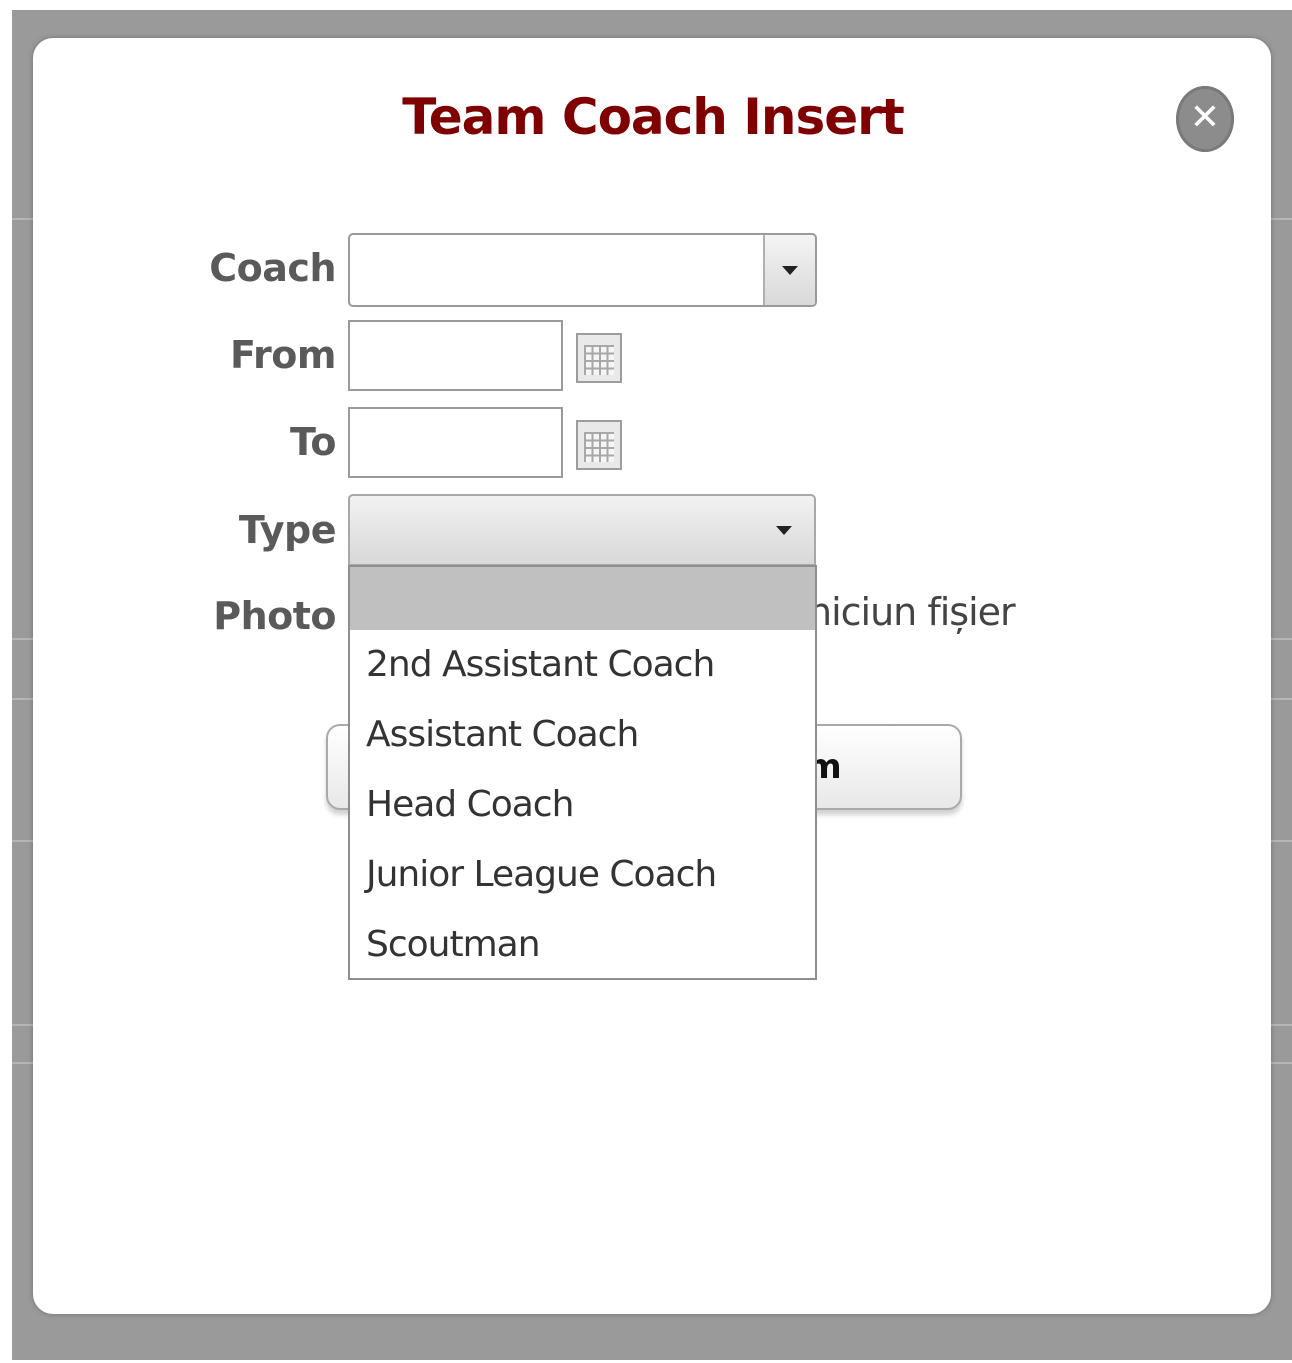 The width and height of the screenshot is (1292, 1363). Describe the element at coordinates (272, 268) in the screenshot. I see `coach-label: Coach` at that location.